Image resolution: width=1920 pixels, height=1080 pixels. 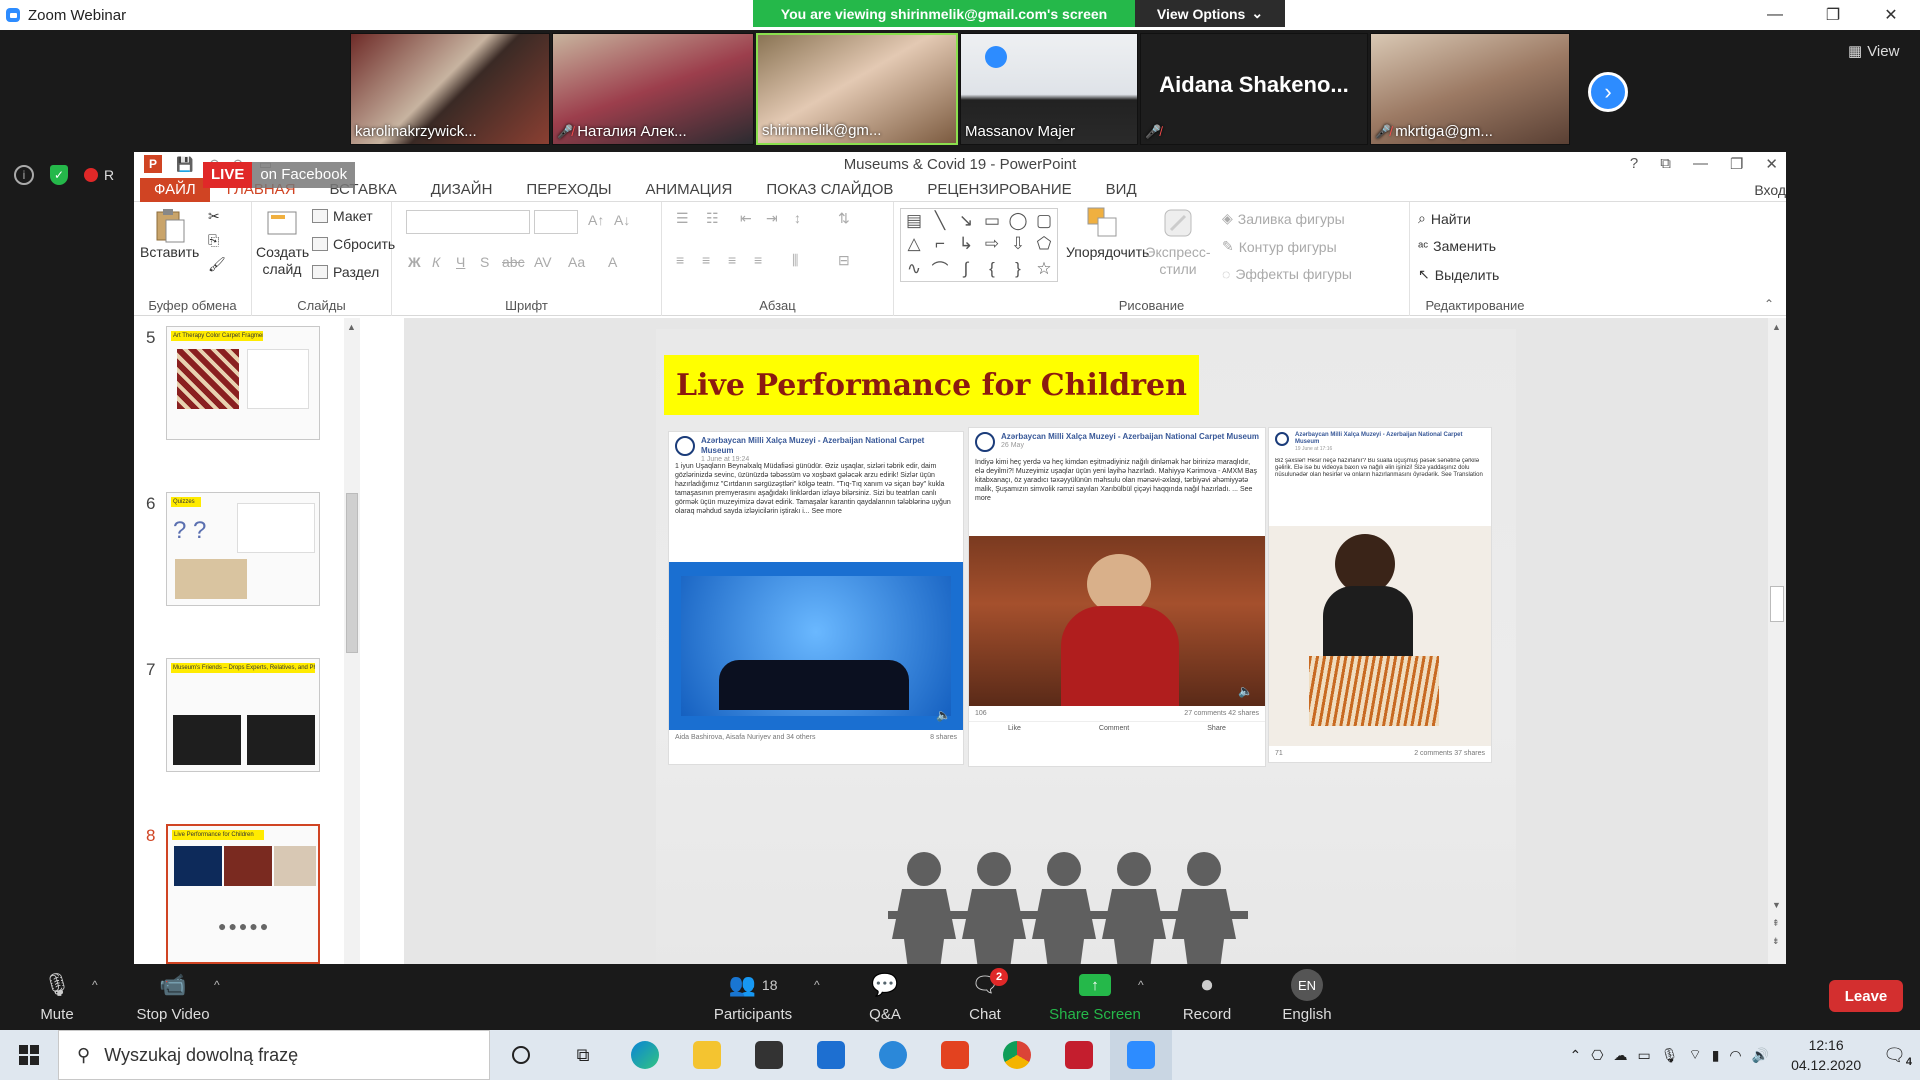 I want to click on tab-view: ВИД, so click(x=1121, y=190).